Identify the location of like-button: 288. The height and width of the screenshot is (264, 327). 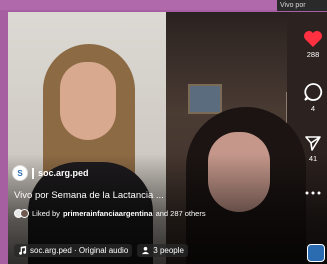
(313, 44).